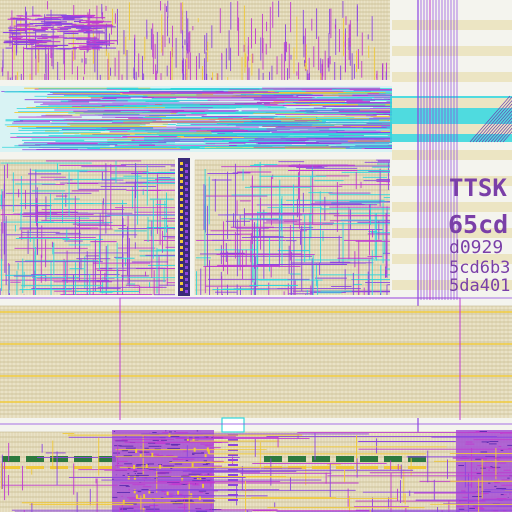  What do you see at coordinates (476, 247) in the screenshot?
I see `commit-hash-line-2: d0929` at bounding box center [476, 247].